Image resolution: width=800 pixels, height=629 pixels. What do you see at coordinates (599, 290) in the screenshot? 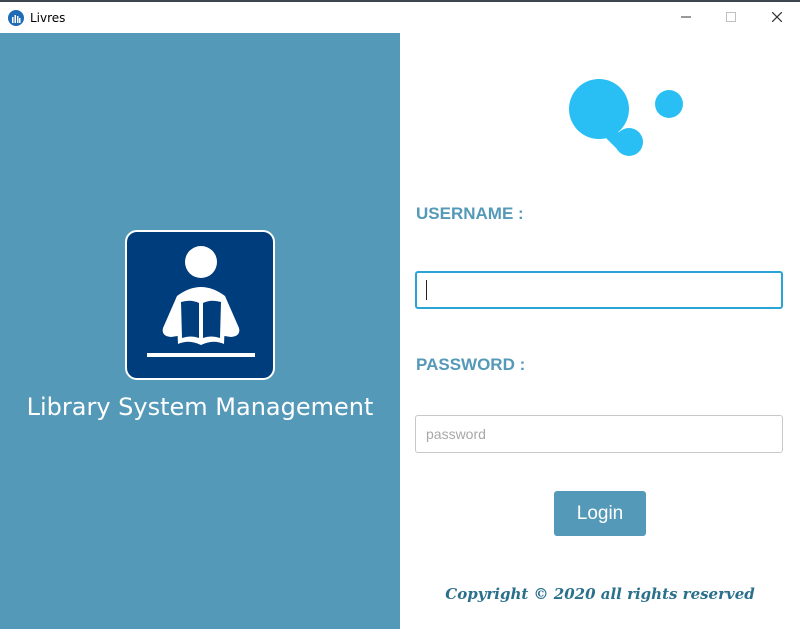
I see `username-input` at bounding box center [599, 290].